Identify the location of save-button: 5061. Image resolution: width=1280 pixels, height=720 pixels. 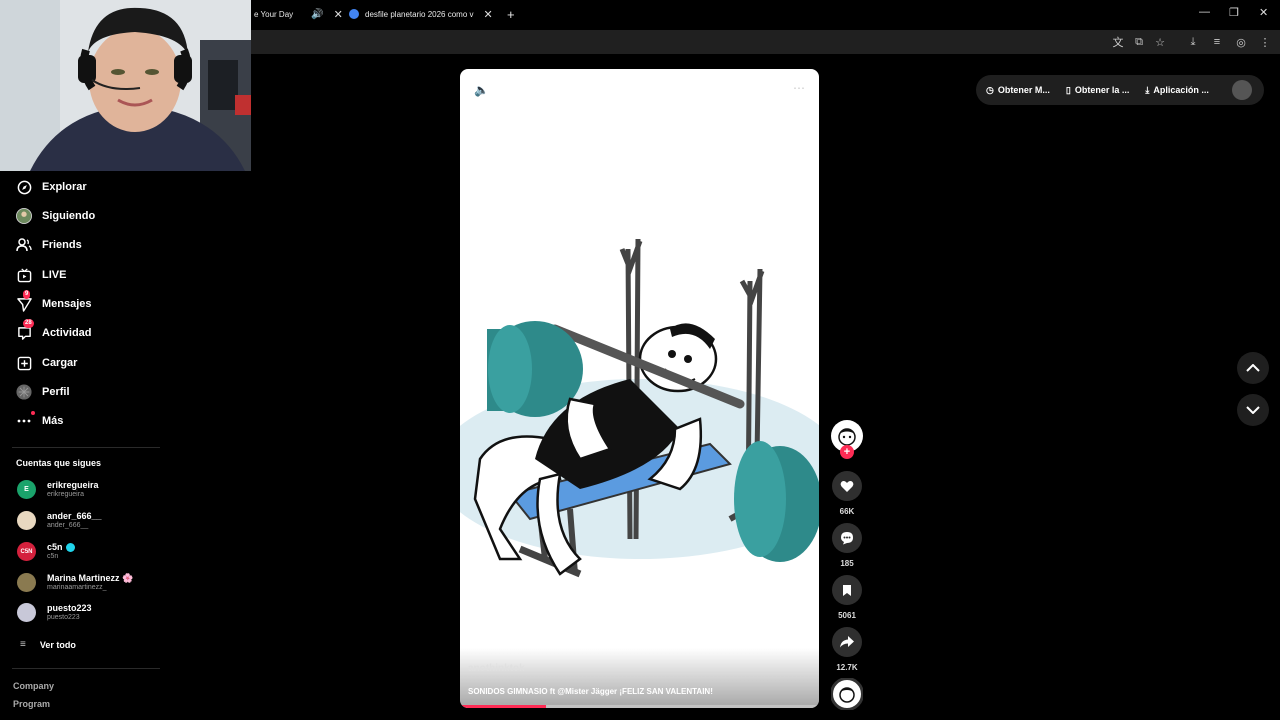
(847, 597).